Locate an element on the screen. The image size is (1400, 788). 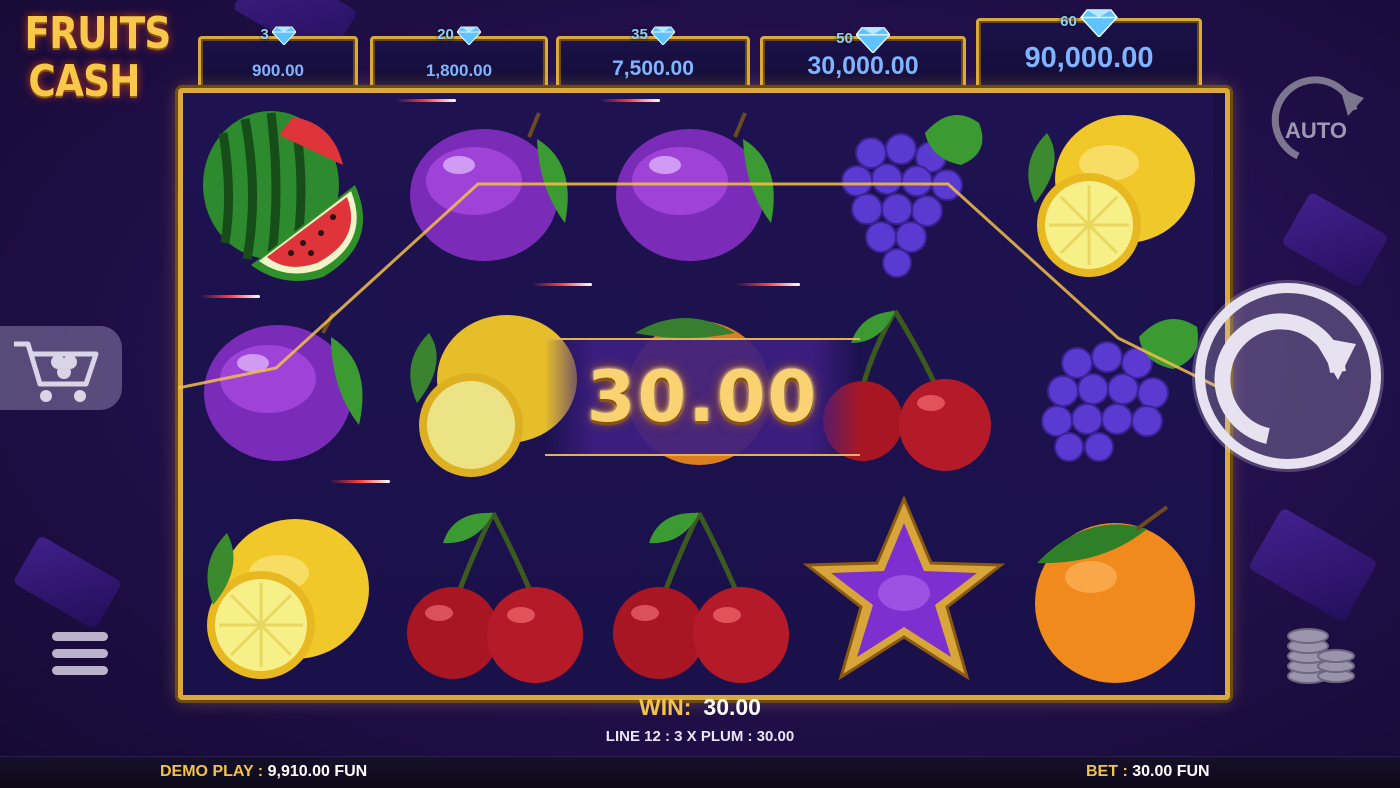
jackpot-value: 90,000.00 is located at coordinates (1089, 58).